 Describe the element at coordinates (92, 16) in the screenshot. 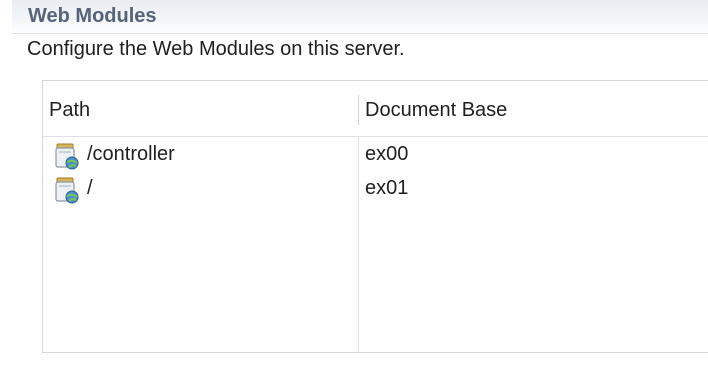

I see `section-title: Web Modules` at that location.